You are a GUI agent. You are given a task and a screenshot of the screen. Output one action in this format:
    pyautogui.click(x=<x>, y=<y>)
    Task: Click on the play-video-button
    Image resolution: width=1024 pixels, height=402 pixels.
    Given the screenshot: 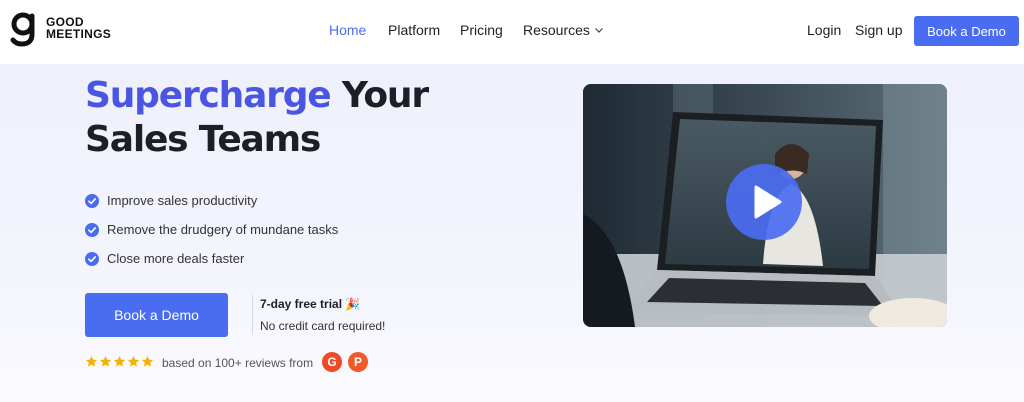 What is the action you would take?
    pyautogui.click(x=764, y=202)
    